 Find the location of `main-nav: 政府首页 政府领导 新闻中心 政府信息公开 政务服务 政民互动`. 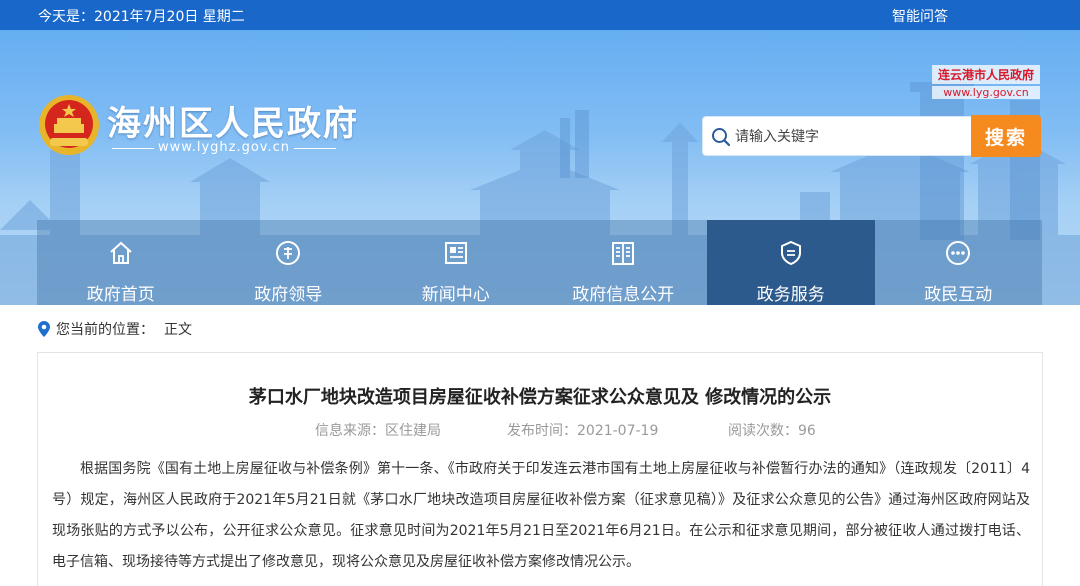

main-nav: 政府首页 政府领导 新闻中心 政府信息公开 政务服务 政民互动 is located at coordinates (539, 262).